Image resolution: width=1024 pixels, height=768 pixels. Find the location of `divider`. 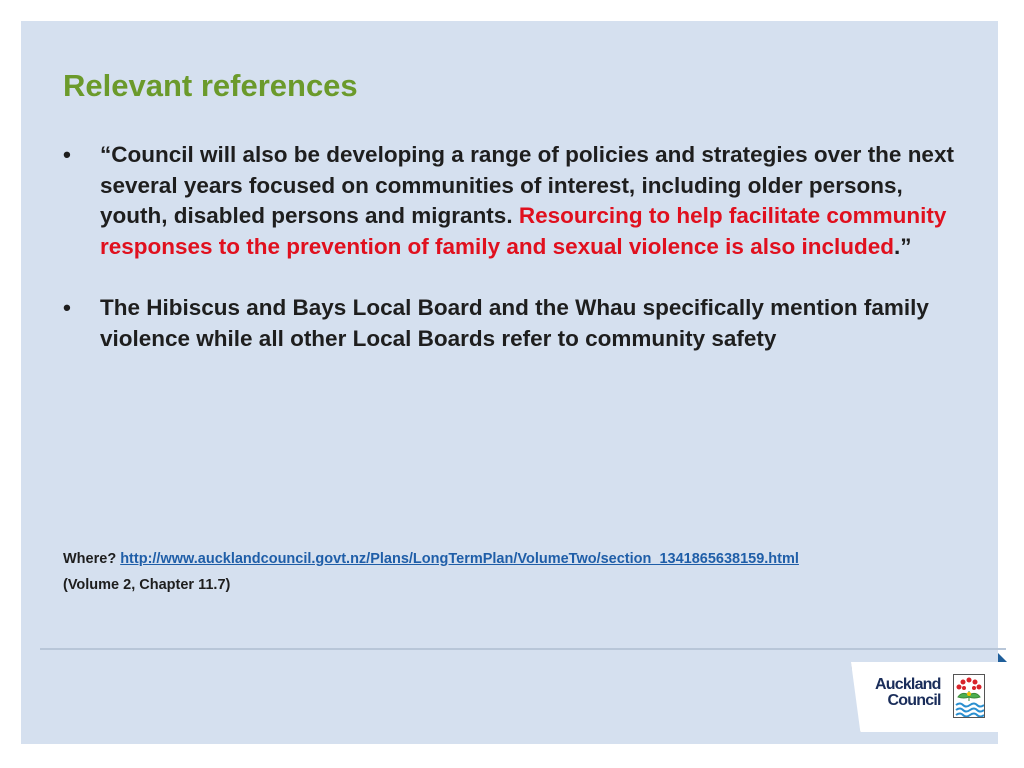

divider is located at coordinates (523, 649).